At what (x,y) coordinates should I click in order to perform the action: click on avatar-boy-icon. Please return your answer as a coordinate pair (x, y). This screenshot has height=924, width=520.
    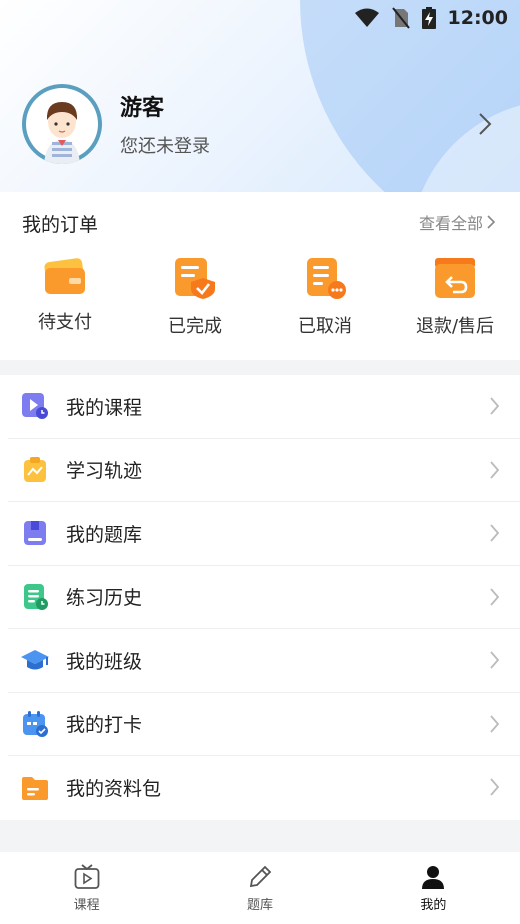
    Looking at the image, I should click on (62, 126).